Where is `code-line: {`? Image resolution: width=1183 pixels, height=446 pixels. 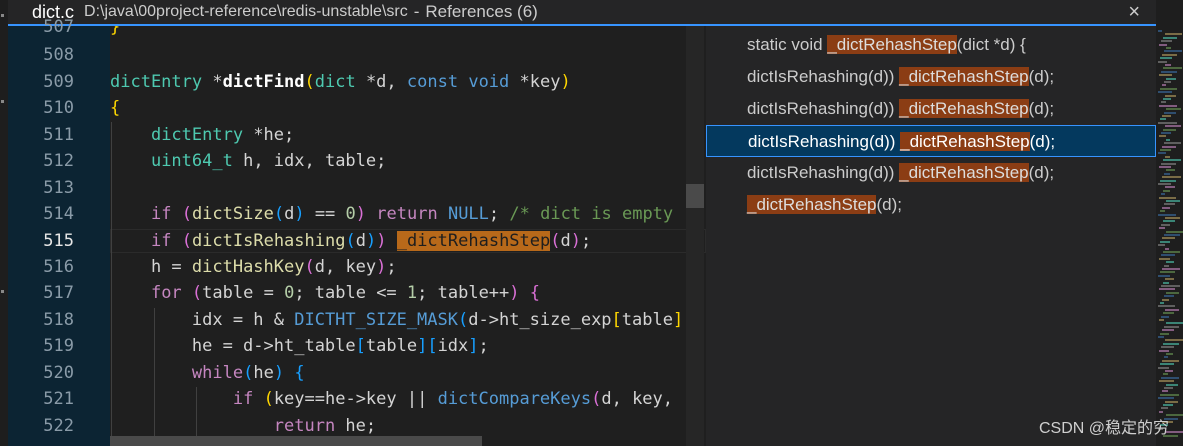 code-line: { is located at coordinates (115, 108).